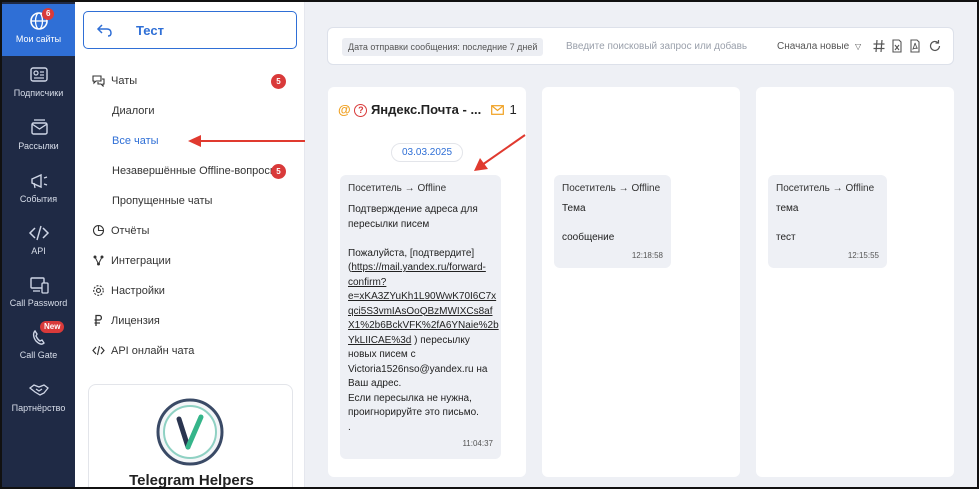  I want to click on rail-item-my-sites: Мои сайты 6, so click(38, 30).